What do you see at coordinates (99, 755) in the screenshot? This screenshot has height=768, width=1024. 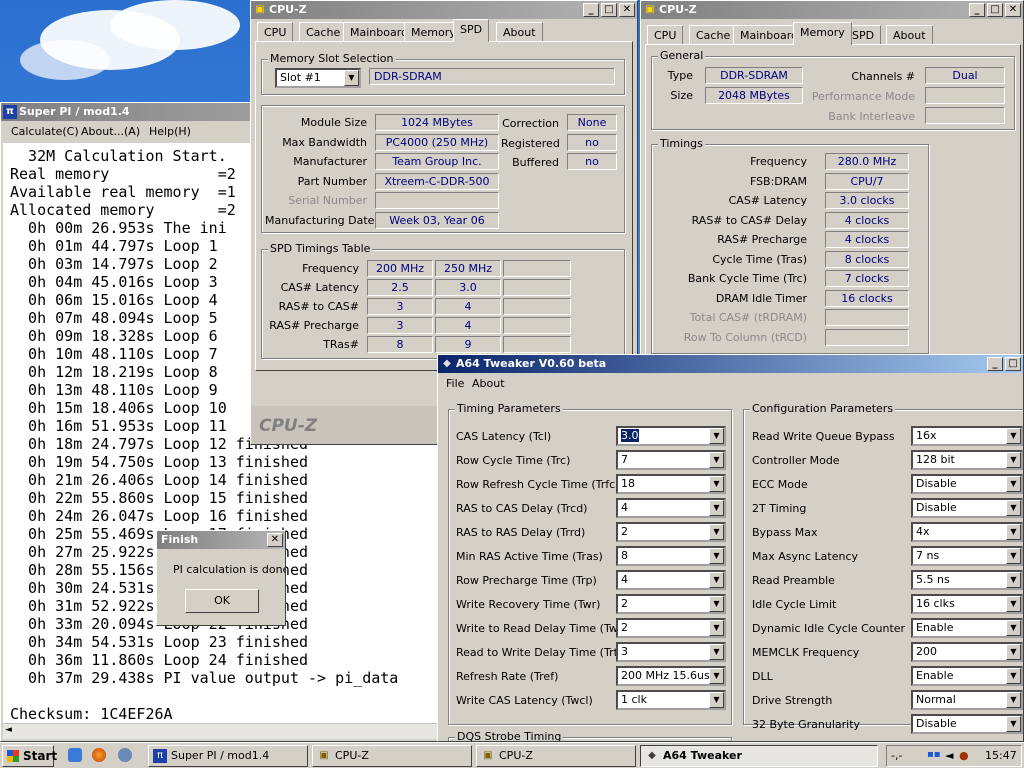 I see `firefox-icon` at bounding box center [99, 755].